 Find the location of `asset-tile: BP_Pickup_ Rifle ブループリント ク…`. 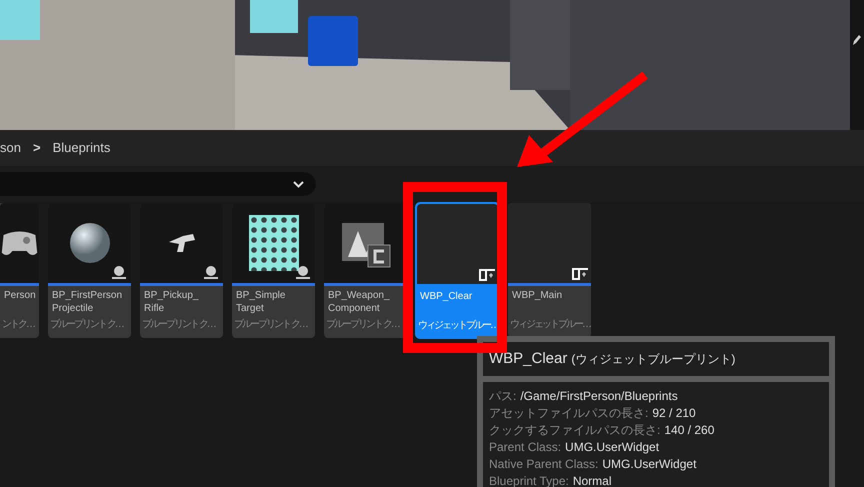

asset-tile: BP_Pickup_ Rifle ブループリント ク… is located at coordinates (181, 270).